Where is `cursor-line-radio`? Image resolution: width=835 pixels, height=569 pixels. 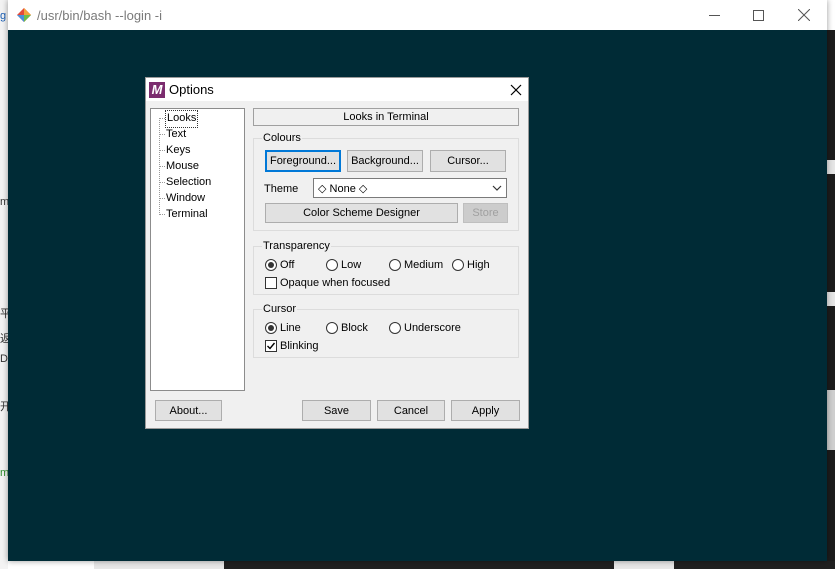 cursor-line-radio is located at coordinates (271, 328).